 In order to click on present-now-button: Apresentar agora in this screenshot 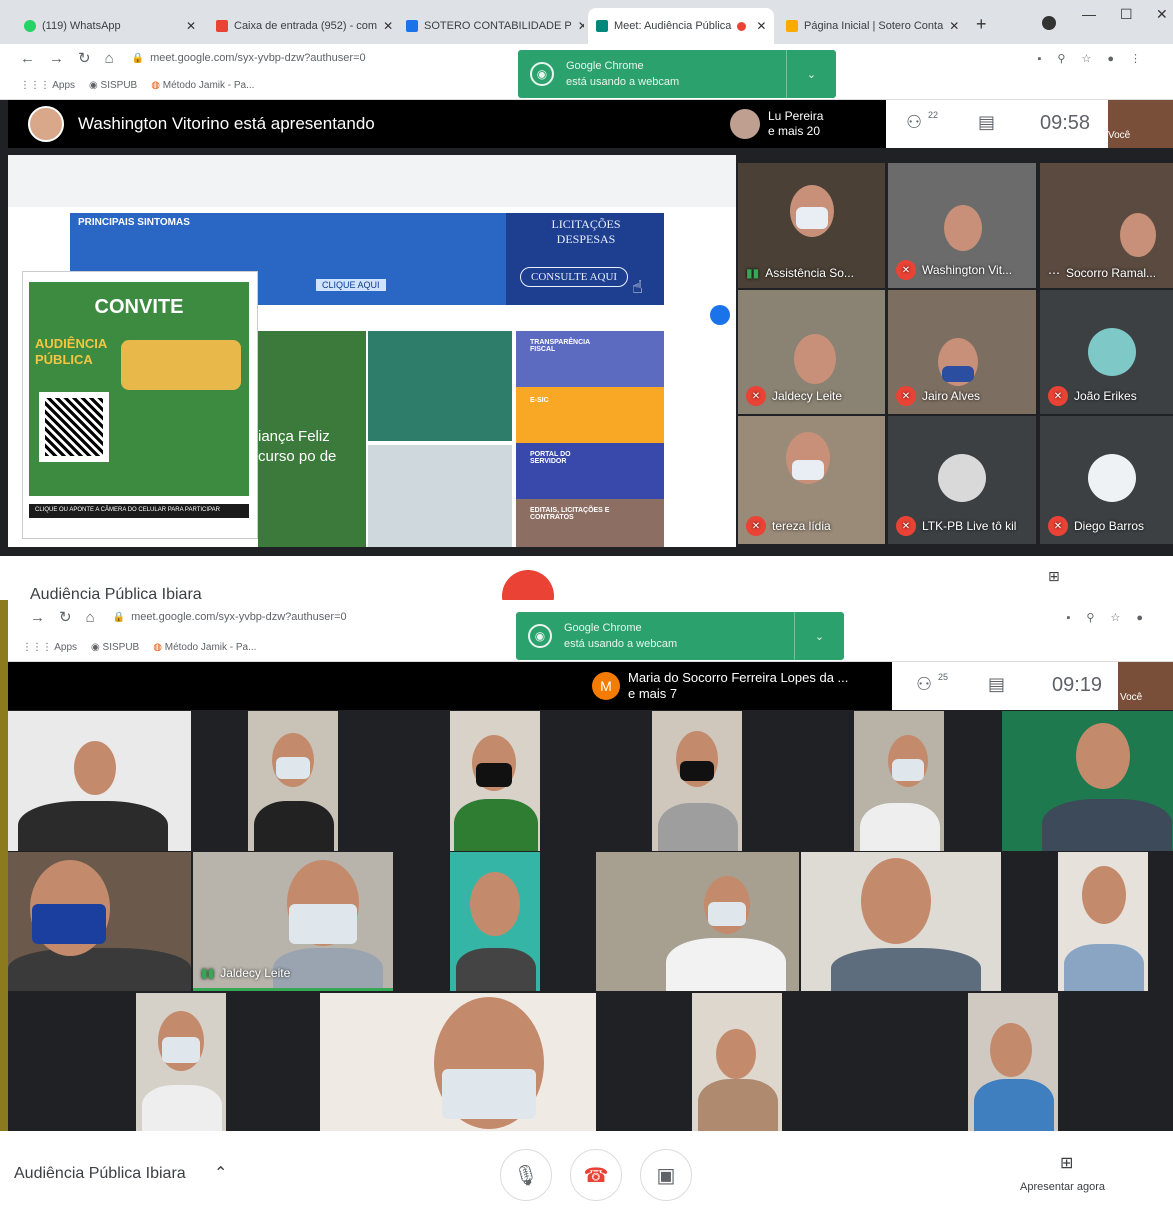, I will do `click(1062, 1187)`.